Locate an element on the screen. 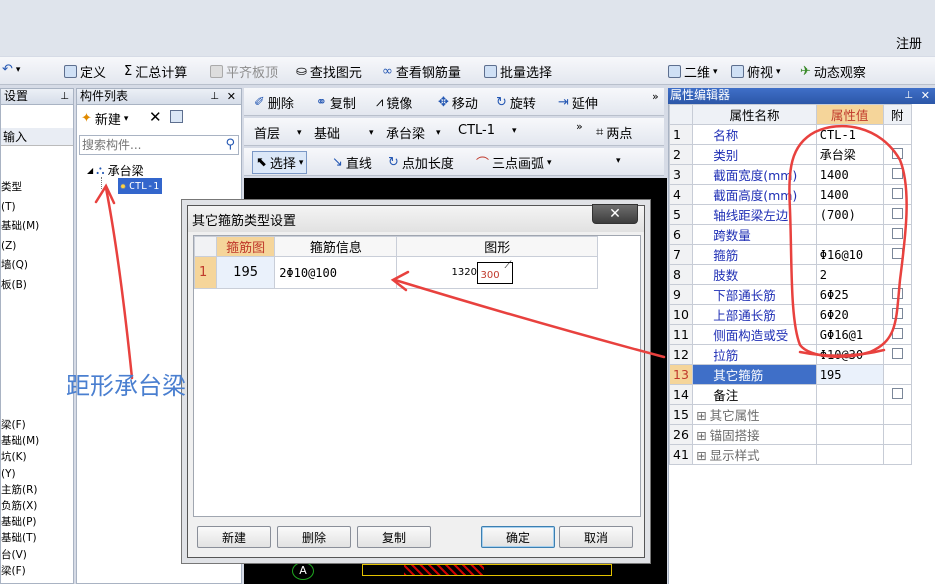 Image resolution: width=935 pixels, height=584 pixels. highlight-circle is located at coordinates (848, 241).